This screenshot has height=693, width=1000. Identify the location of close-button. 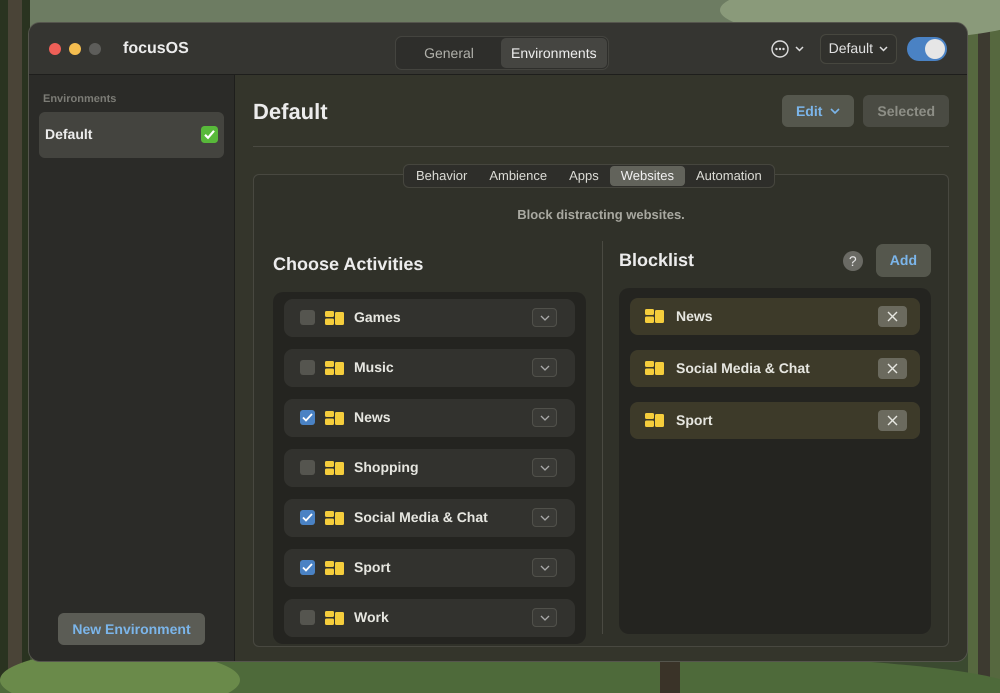
(55, 48).